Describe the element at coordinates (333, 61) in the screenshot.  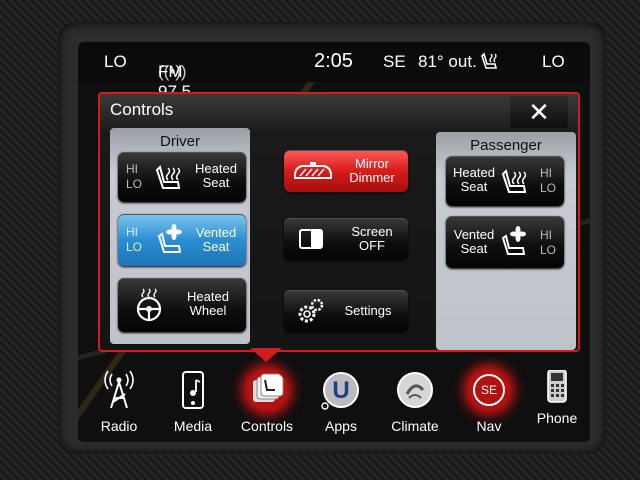
I see `clock: 2:05` at that location.